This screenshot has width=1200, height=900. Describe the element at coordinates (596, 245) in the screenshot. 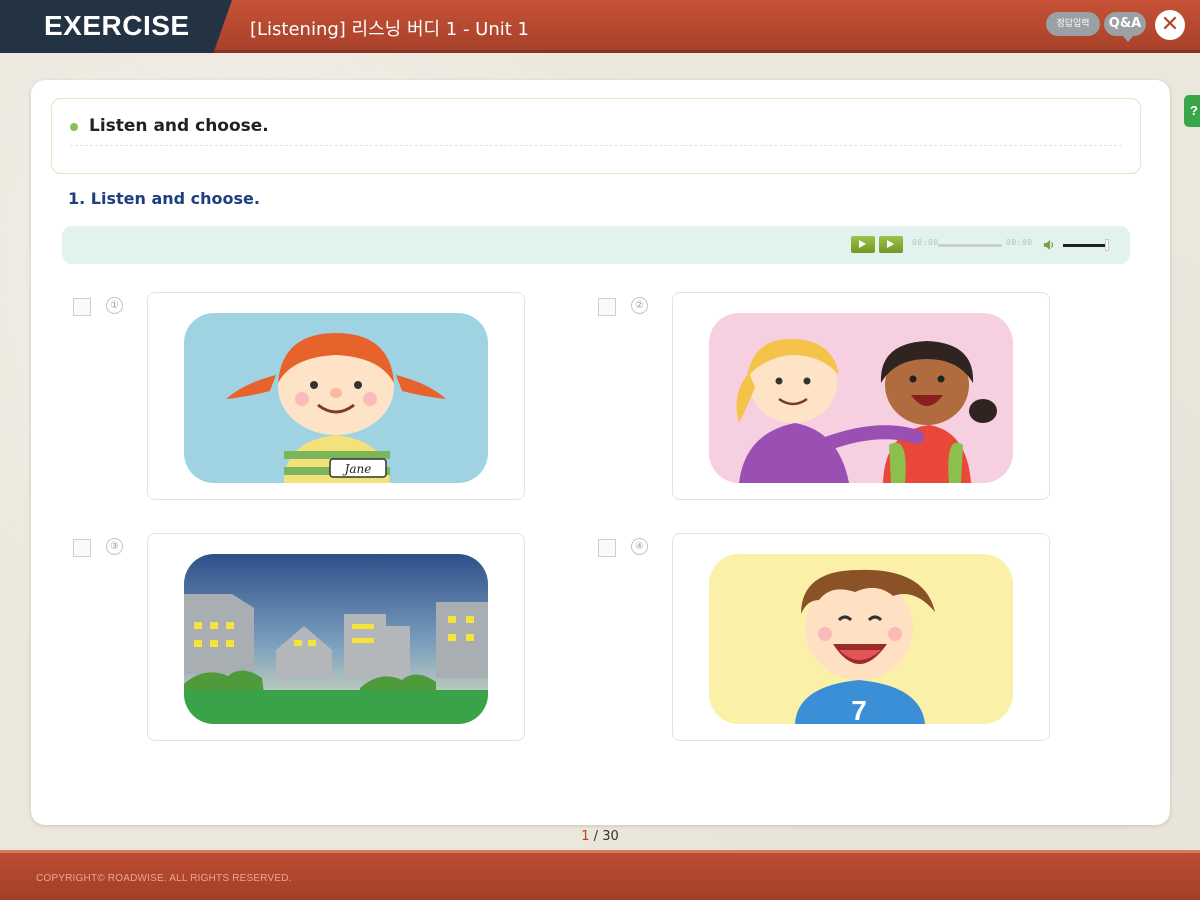

I see `audio-player: 00:00 00:00` at that location.